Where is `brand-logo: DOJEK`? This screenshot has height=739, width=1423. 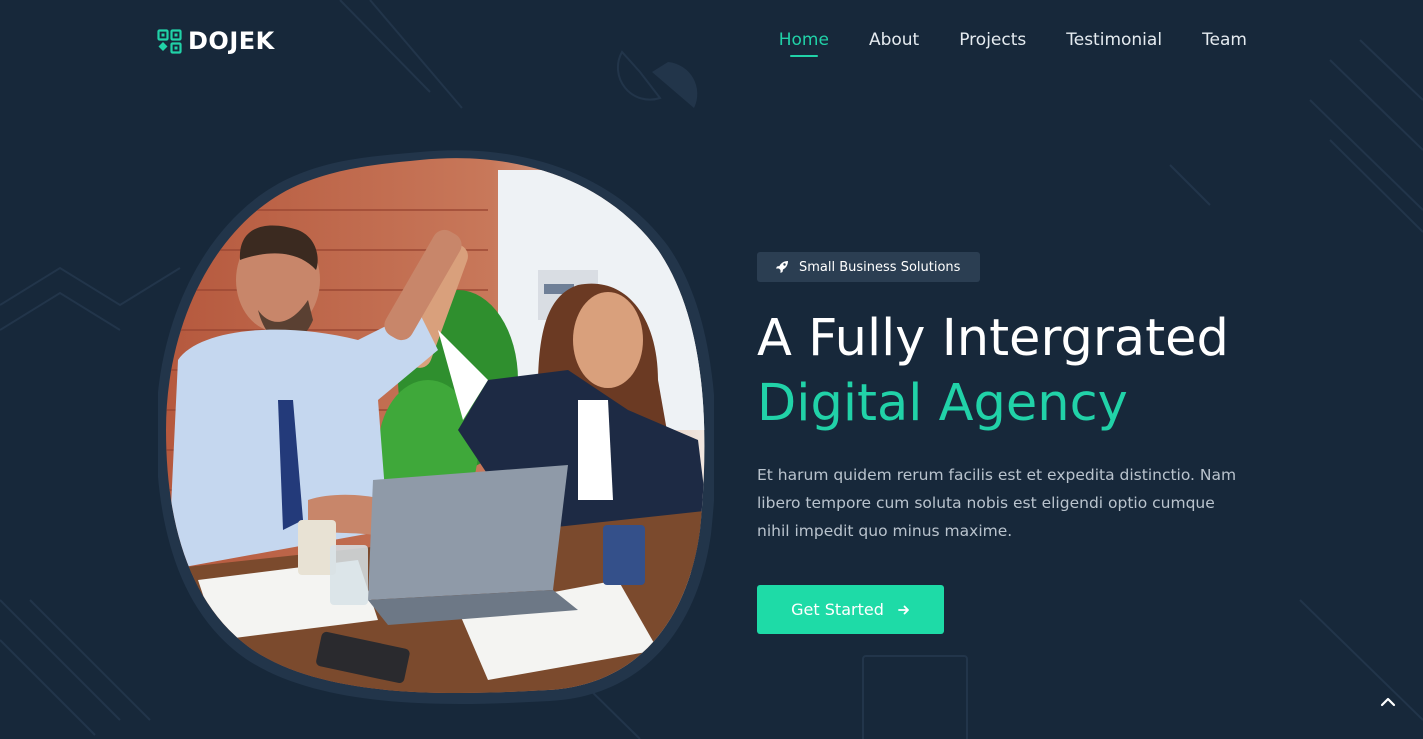
brand-logo: DOJEK is located at coordinates (216, 41).